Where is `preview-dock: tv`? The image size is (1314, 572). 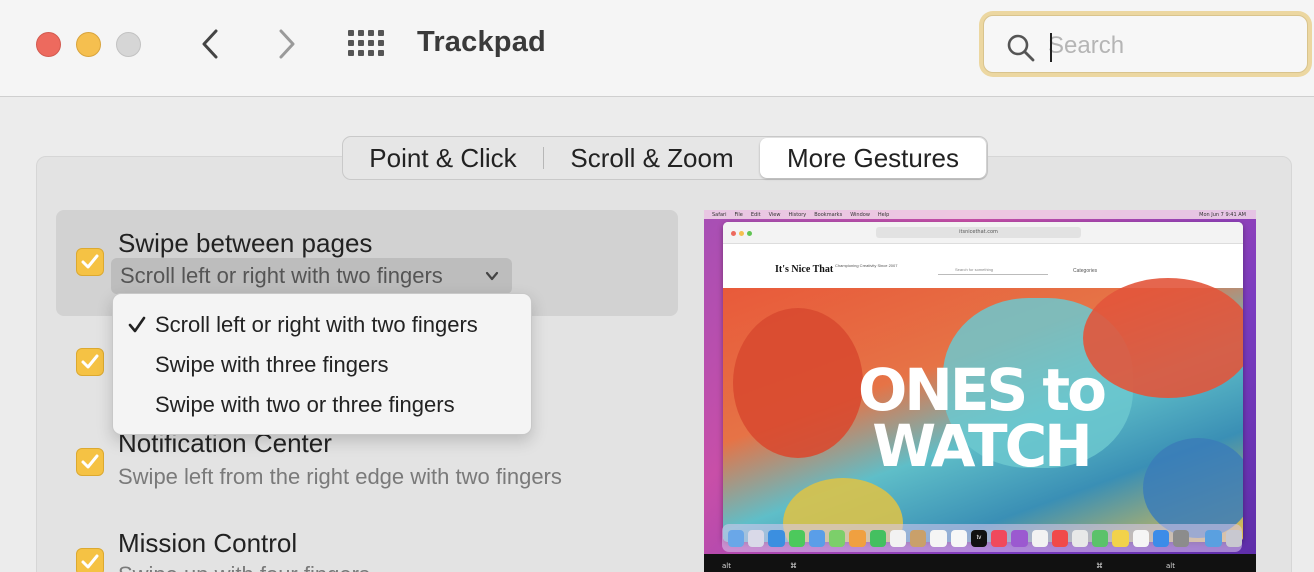 preview-dock: tv is located at coordinates (982, 538).